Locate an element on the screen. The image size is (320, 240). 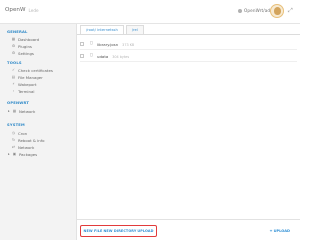
sidebar-item-wakeport: ⚡ Wakeport is located at coordinates (23, 84).